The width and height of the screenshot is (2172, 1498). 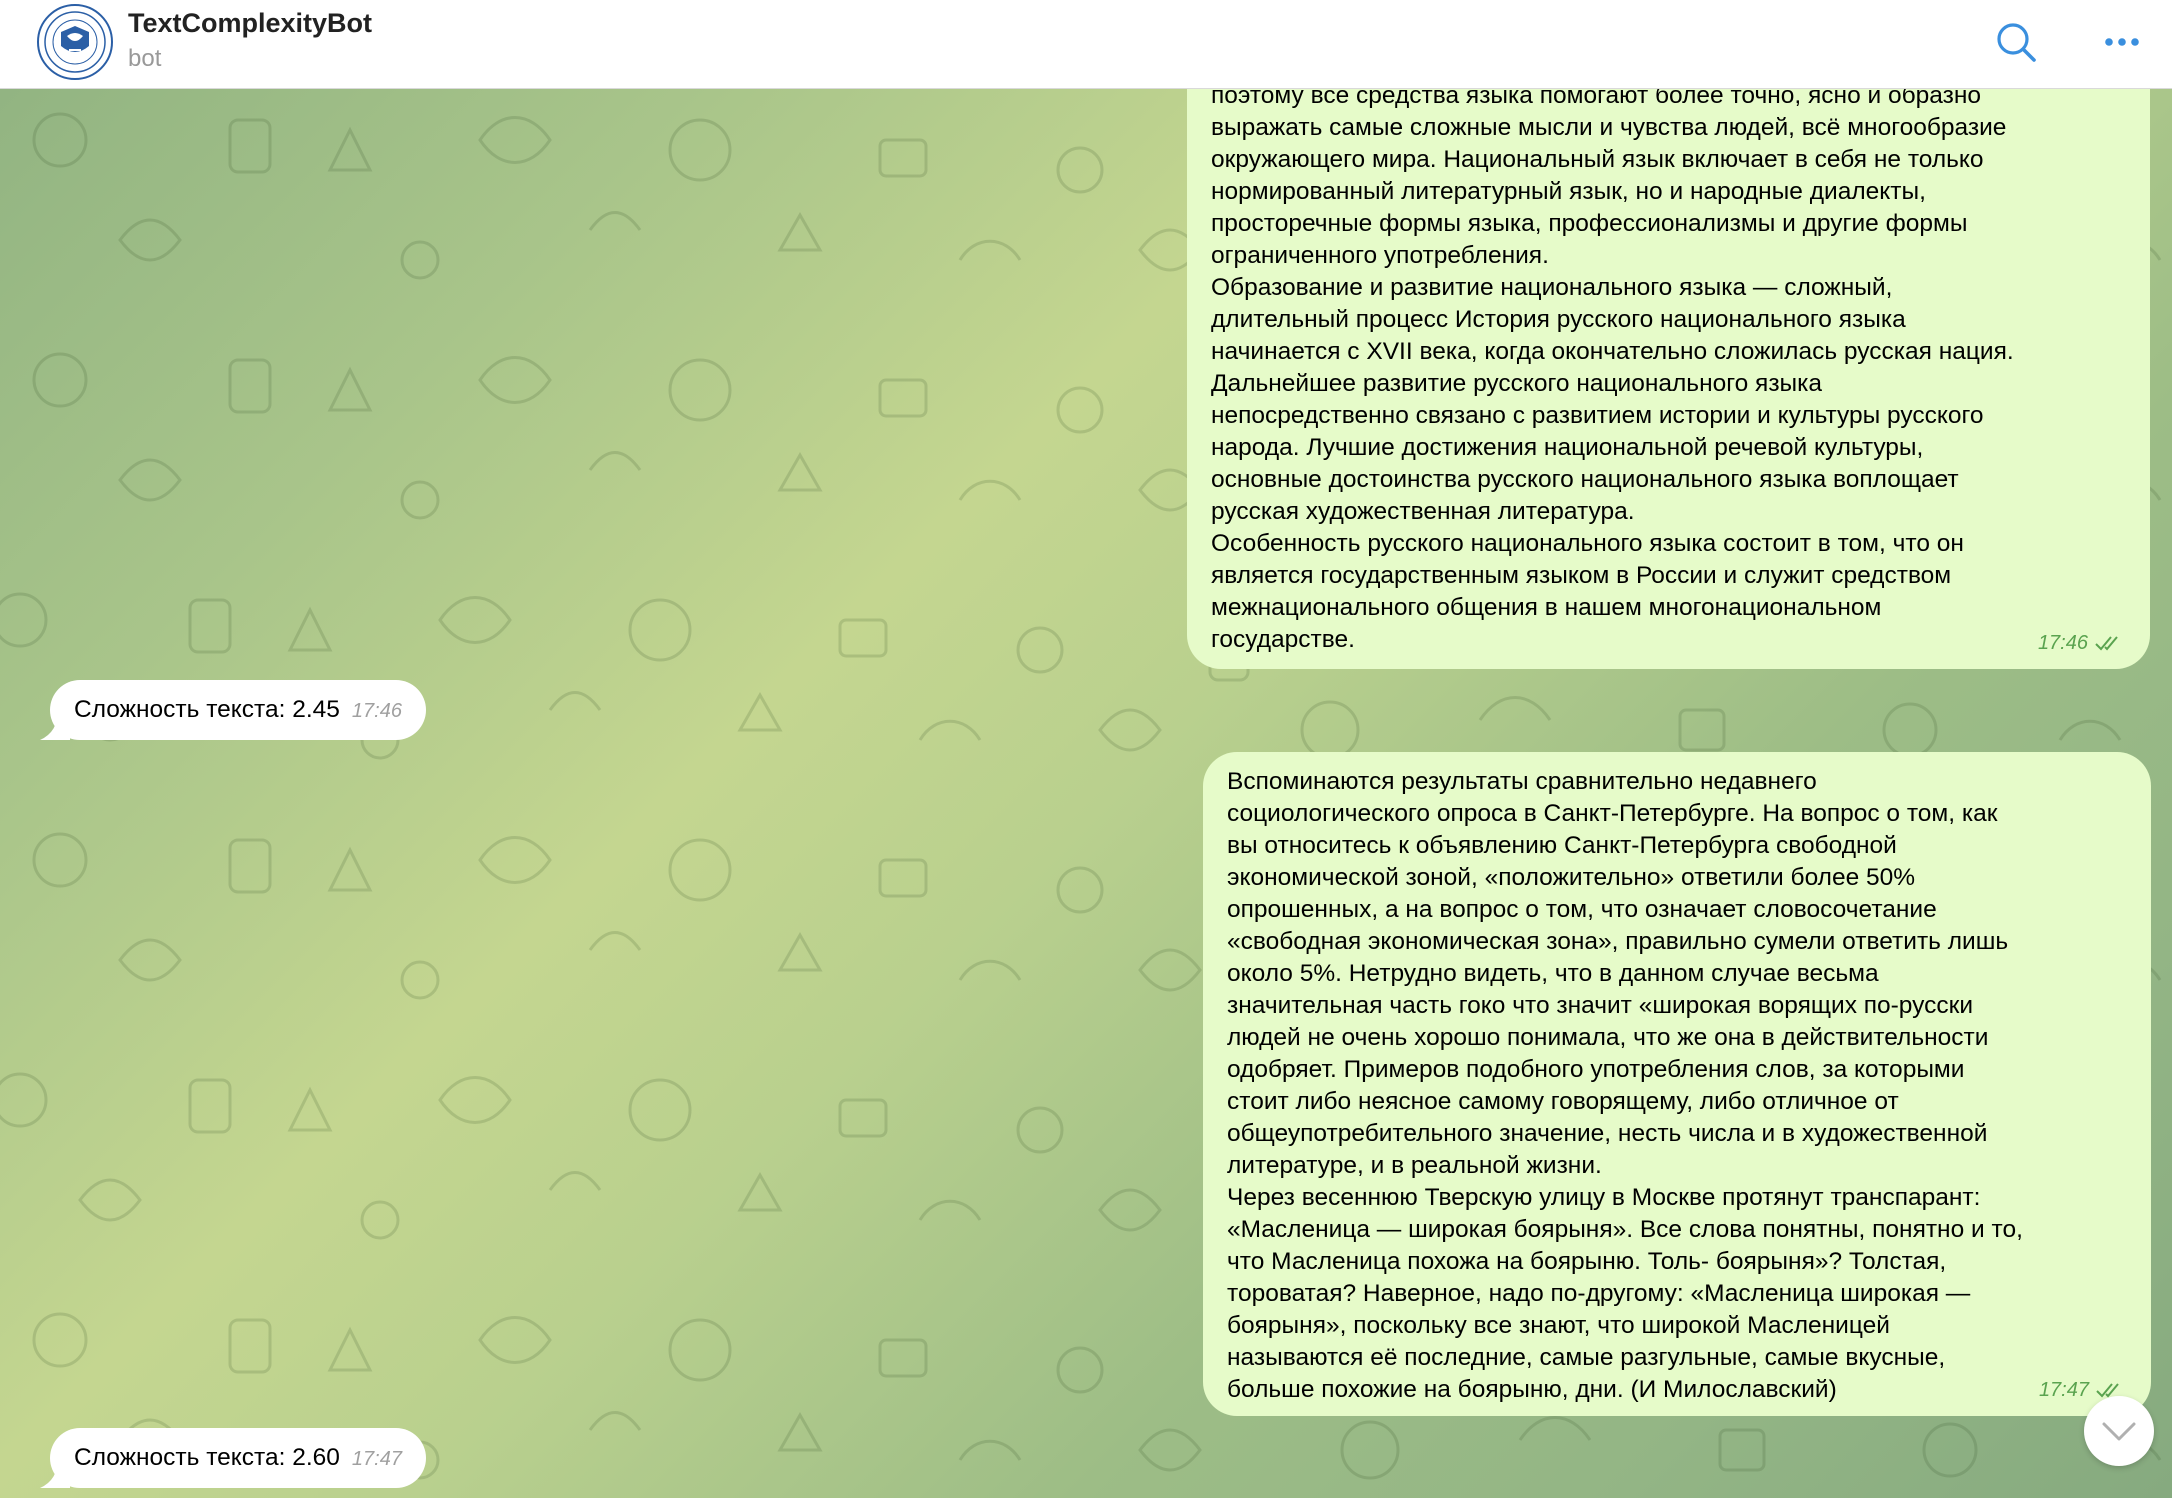 I want to click on incoming-message: Сложность текста: 2.60 17:47, so click(x=238, y=1458).